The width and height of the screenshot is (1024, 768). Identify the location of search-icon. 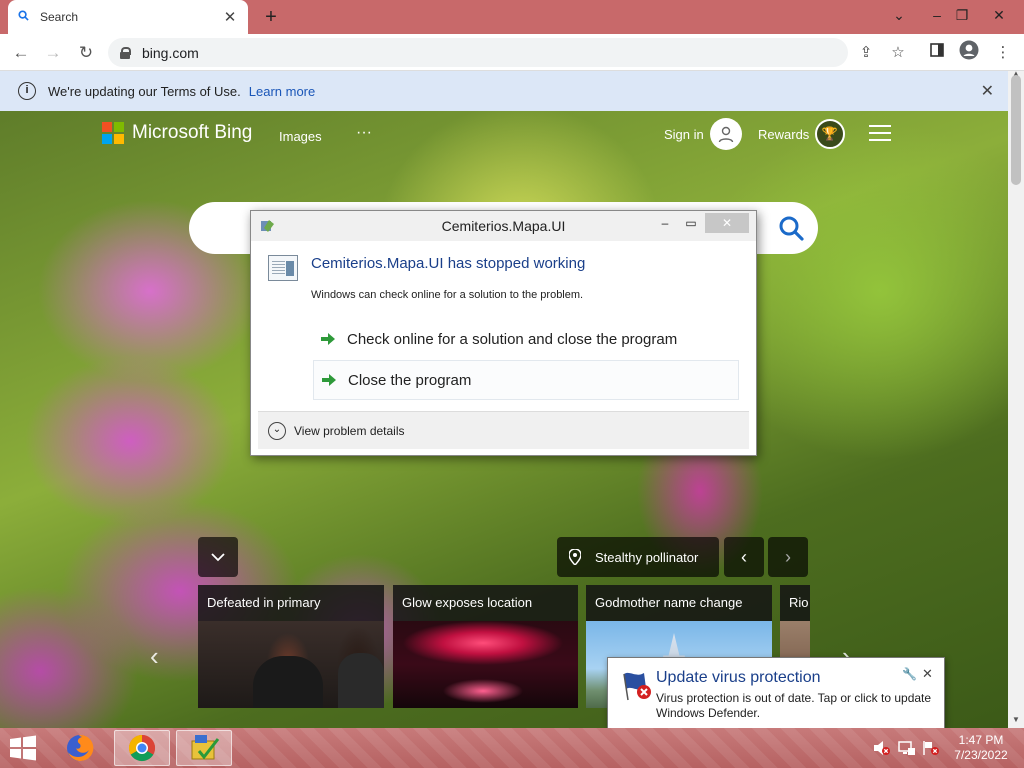
(791, 228).